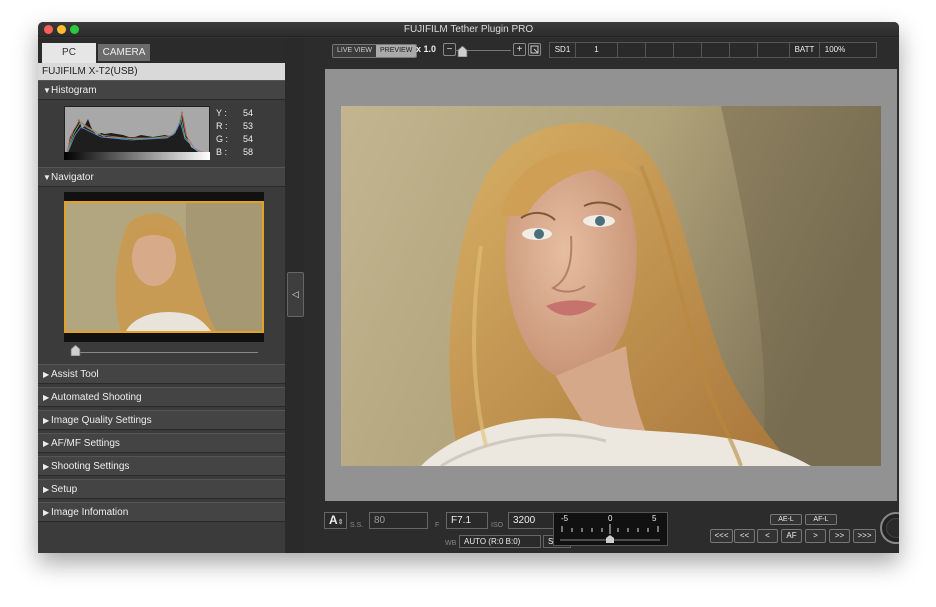 The height and width of the screenshot is (607, 936). What do you see at coordinates (124, 52) in the screenshot?
I see `tab-camera: CAMERA` at bounding box center [124, 52].